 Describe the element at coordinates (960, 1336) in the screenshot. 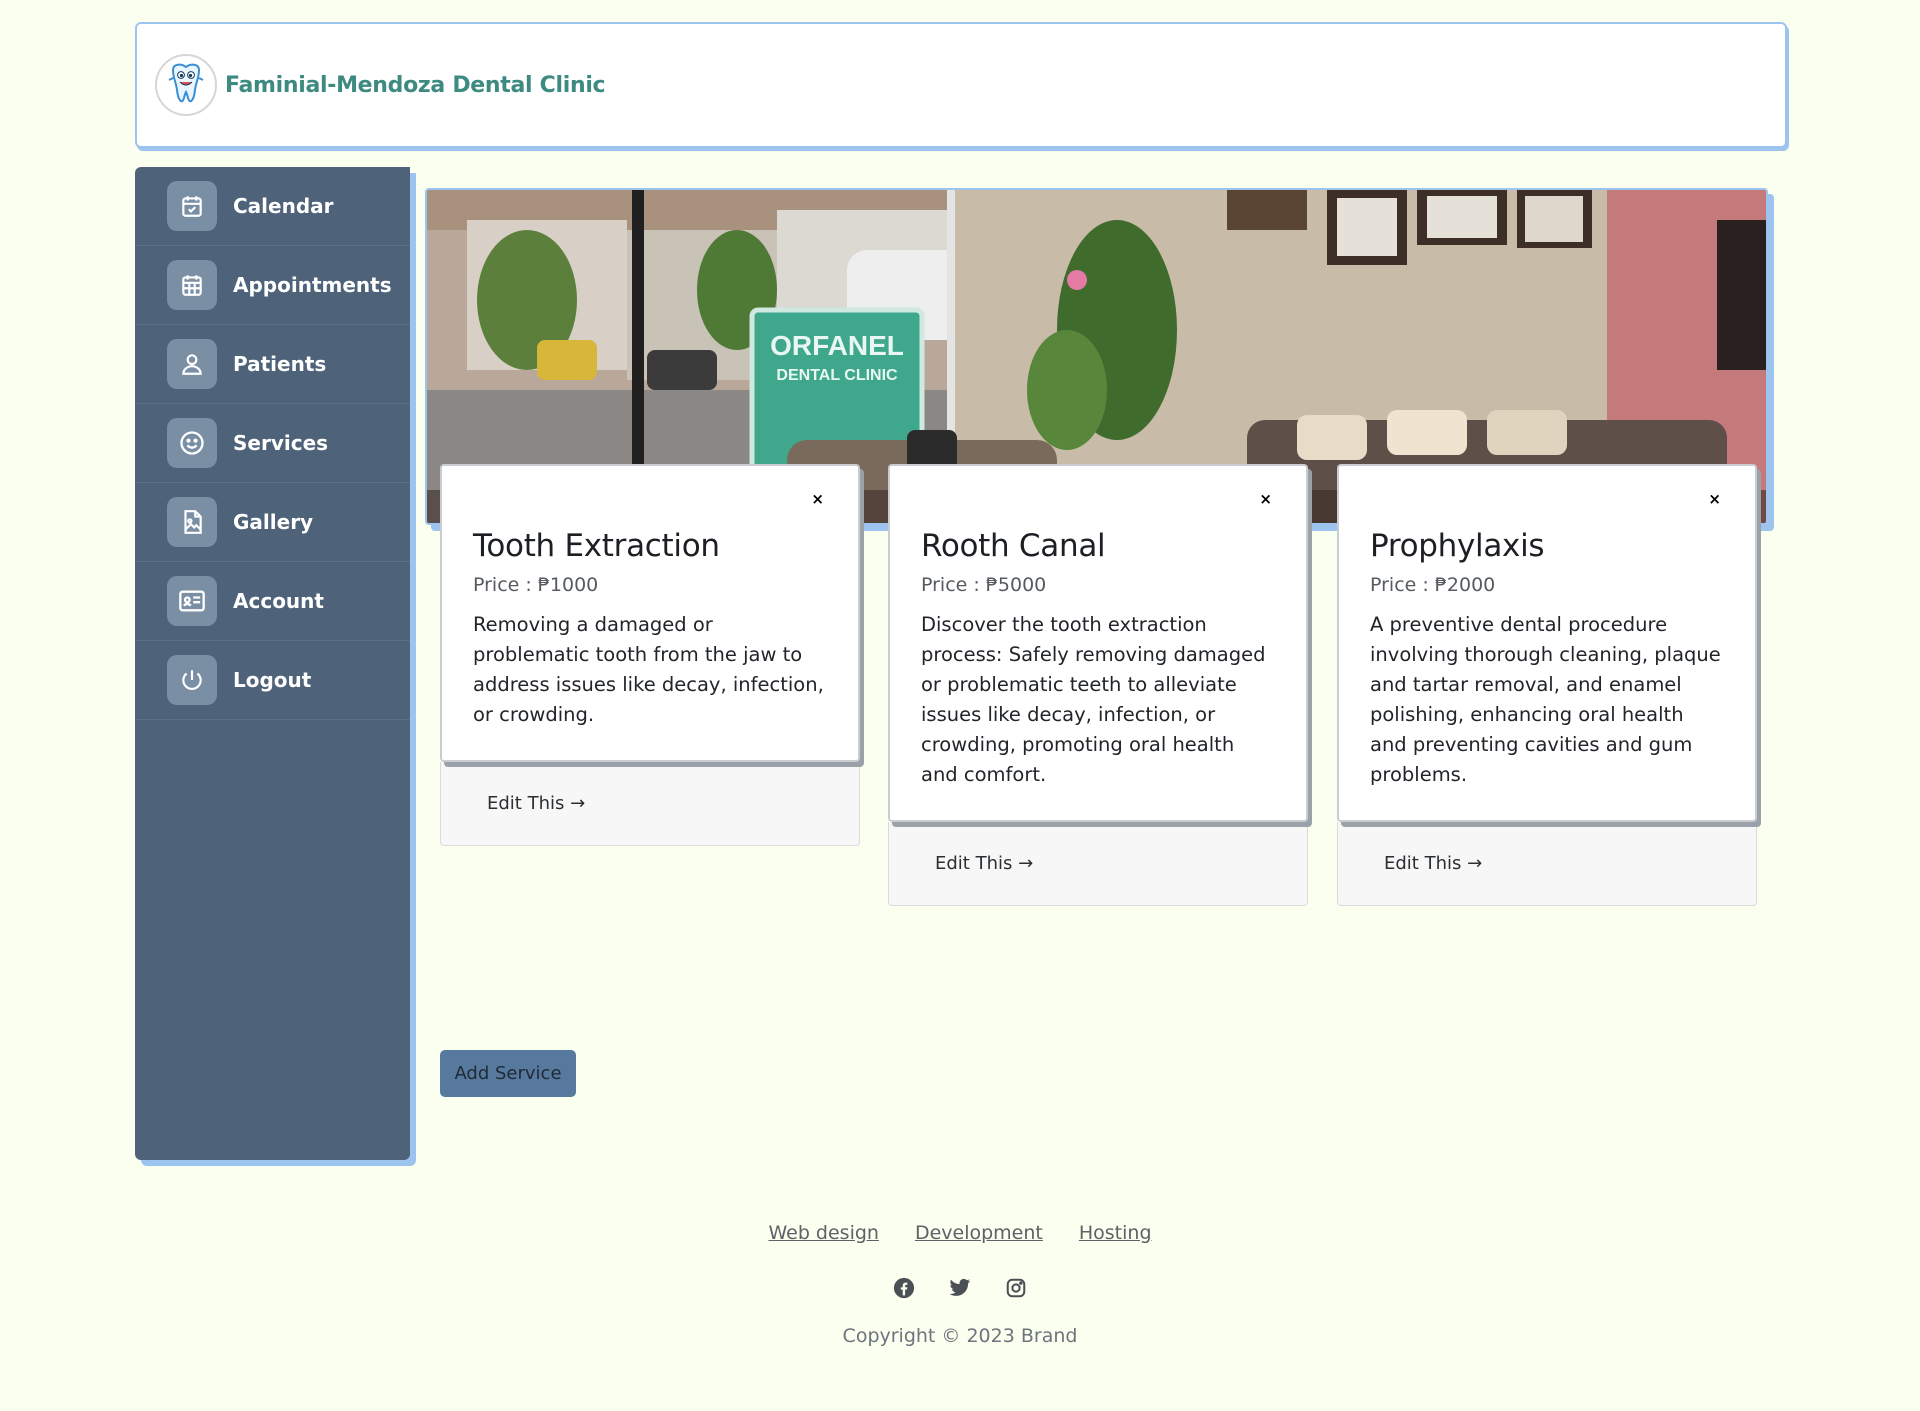

I see `copyright-text: Copyright © 2023 Brand` at that location.